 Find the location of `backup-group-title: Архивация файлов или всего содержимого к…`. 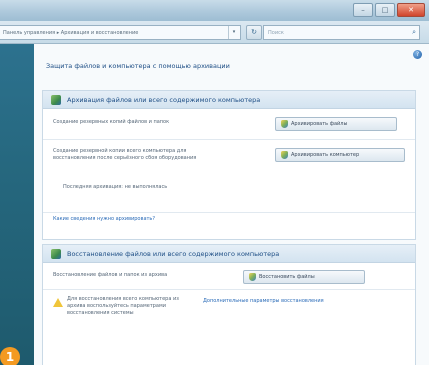

backup-group-title: Архивация файлов или всего содержимого к… is located at coordinates (164, 99).